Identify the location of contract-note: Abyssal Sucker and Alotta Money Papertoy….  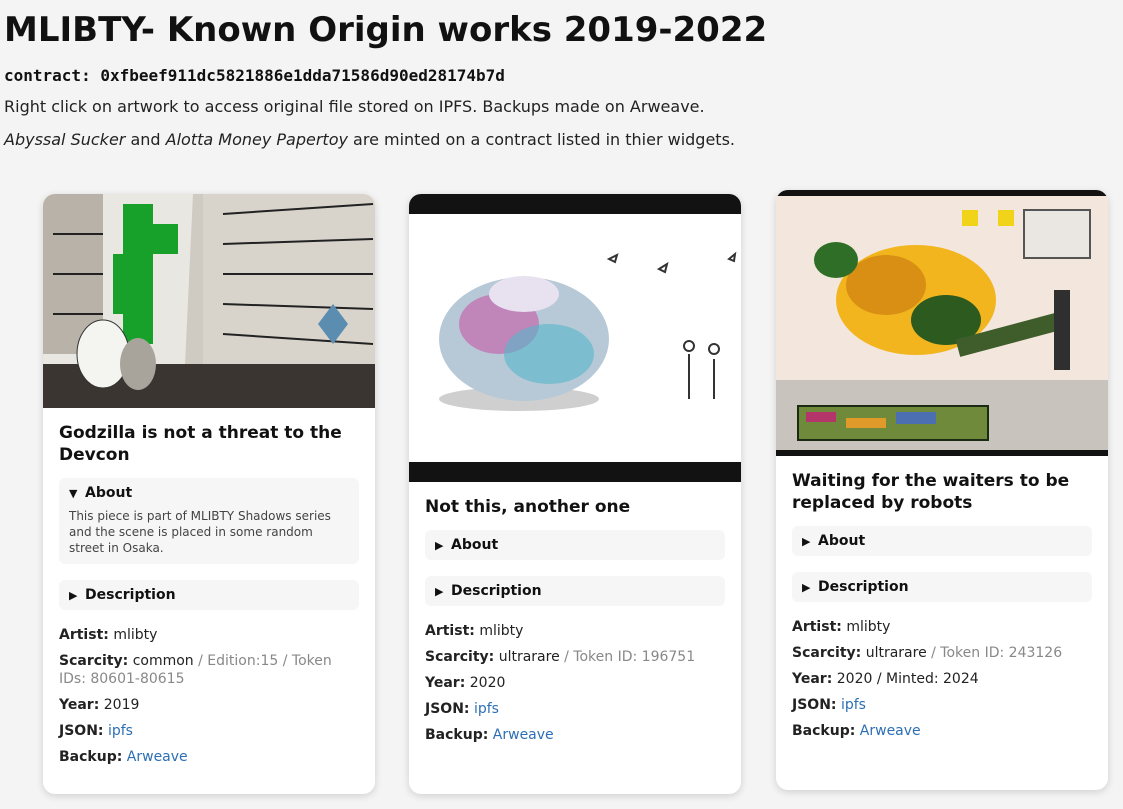
(561, 139).